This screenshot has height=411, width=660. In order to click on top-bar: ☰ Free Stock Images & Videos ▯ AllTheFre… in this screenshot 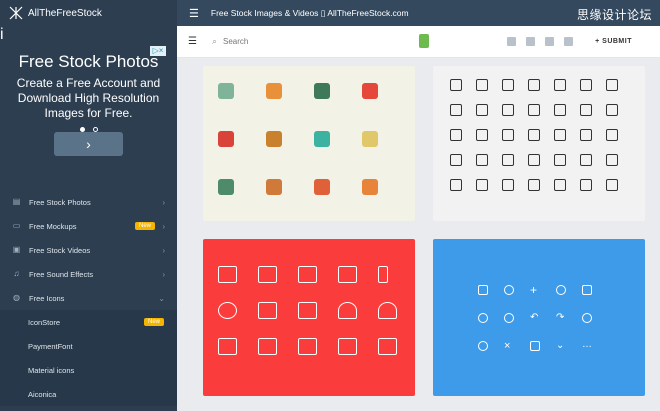, I will do `click(418, 13)`.